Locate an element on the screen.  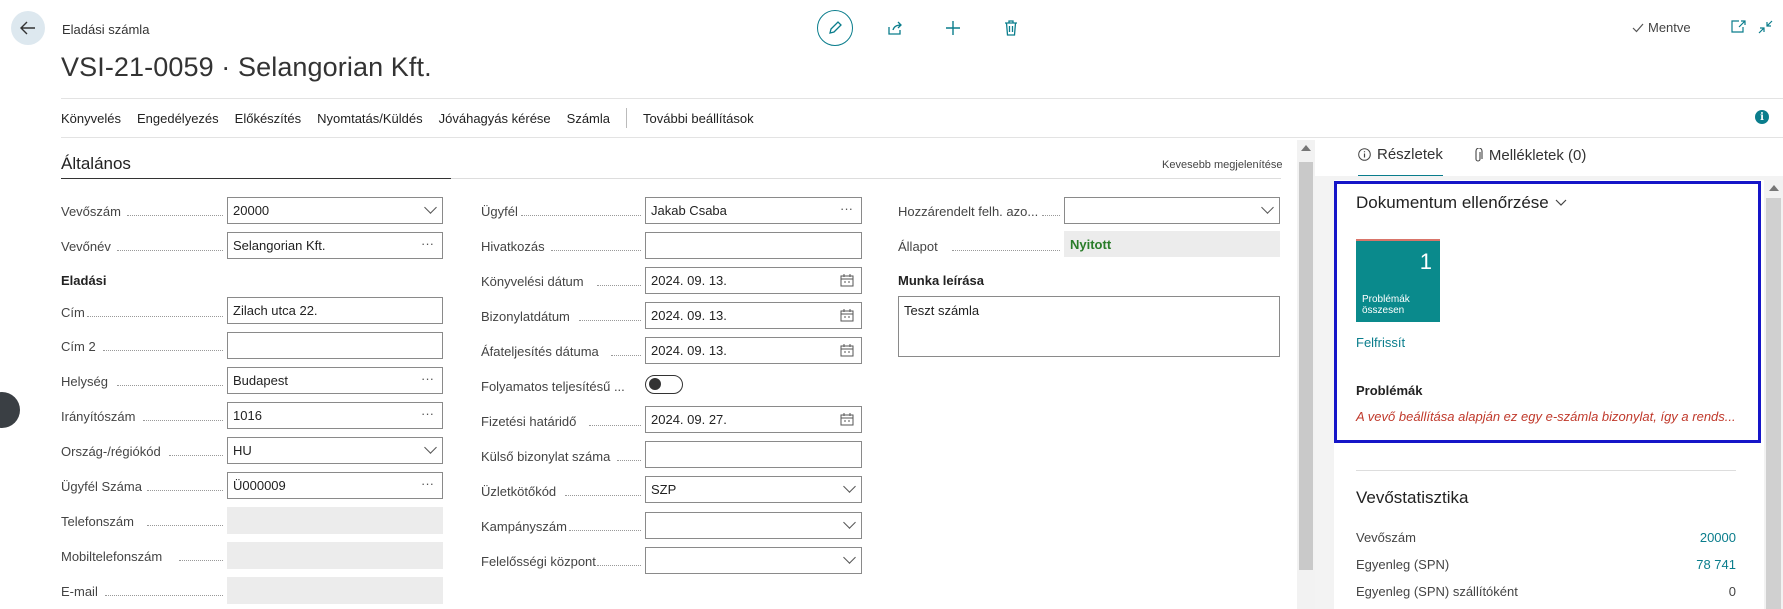
customer-name-value: Selangorian Kft. is located at coordinates (279, 245).